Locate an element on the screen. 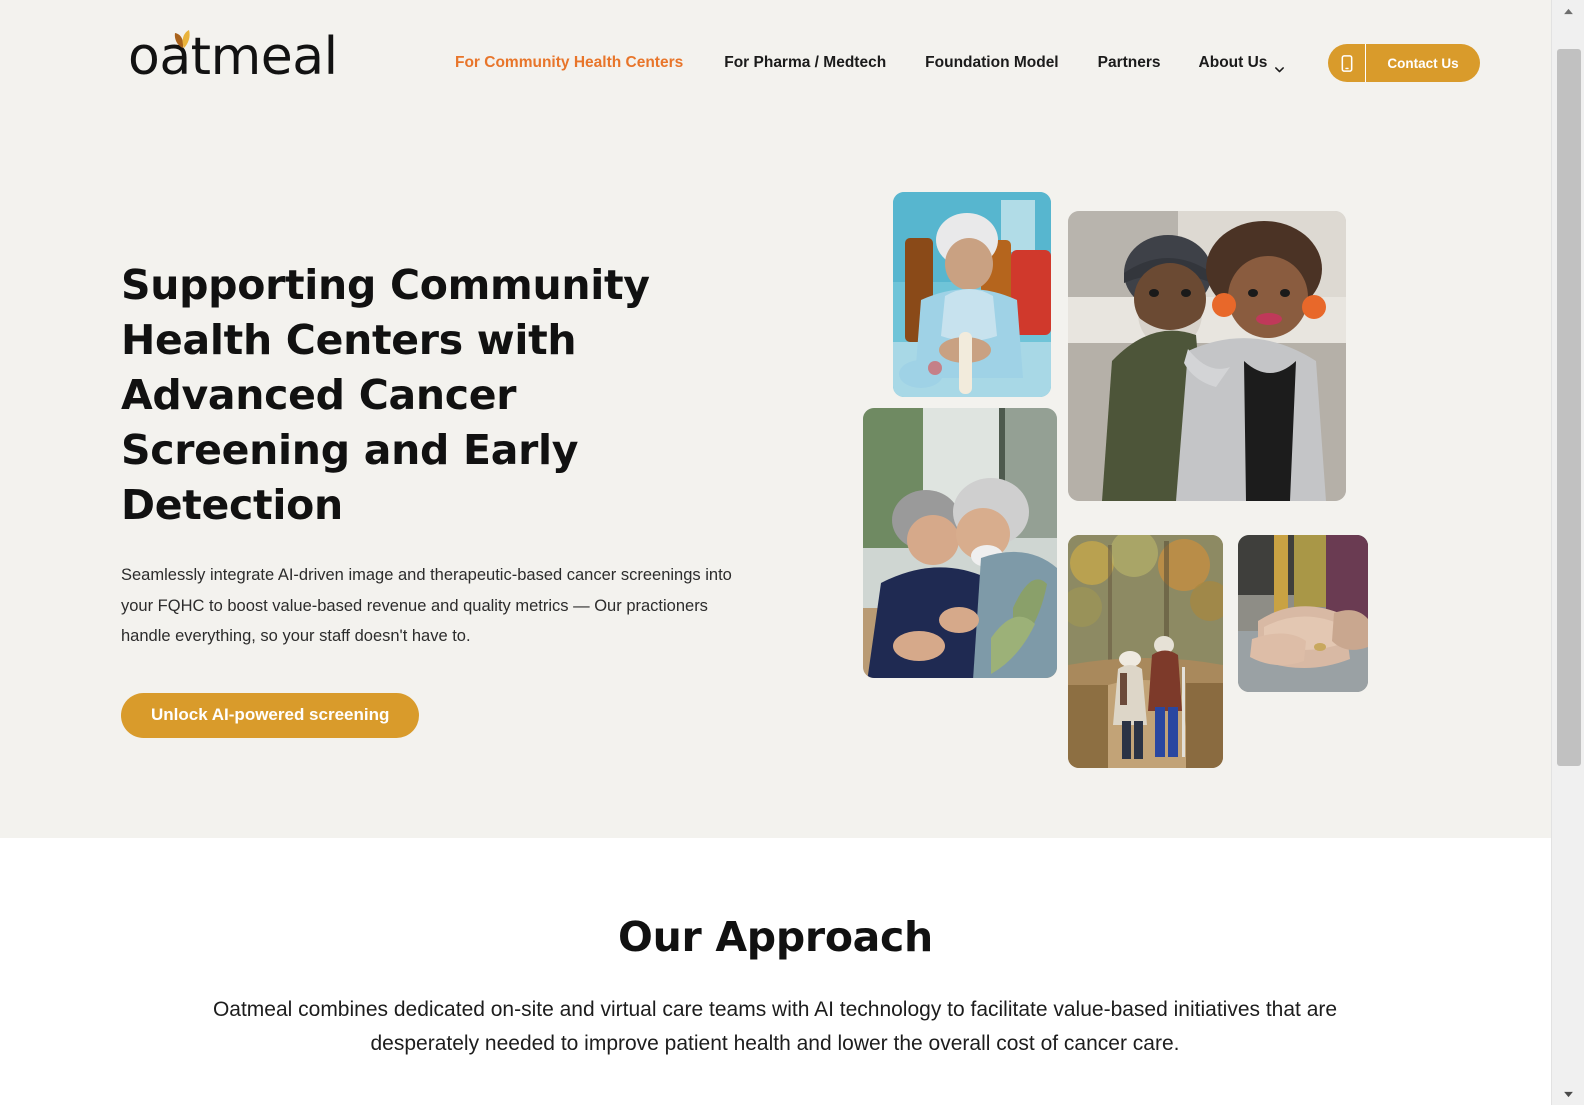 The image size is (1584, 1105). nav-item-partners: Partners is located at coordinates (1129, 63).